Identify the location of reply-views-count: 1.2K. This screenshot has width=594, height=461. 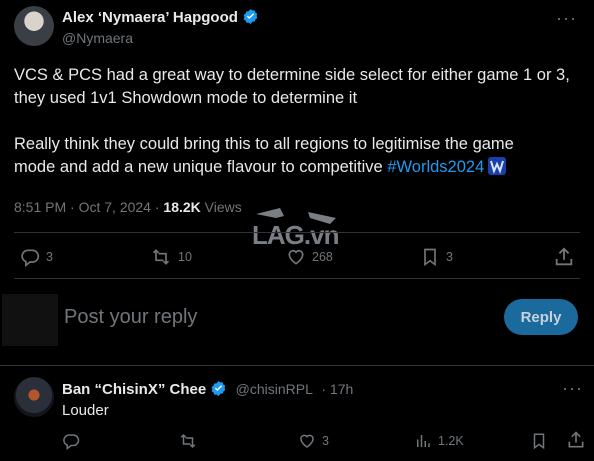
(451, 441).